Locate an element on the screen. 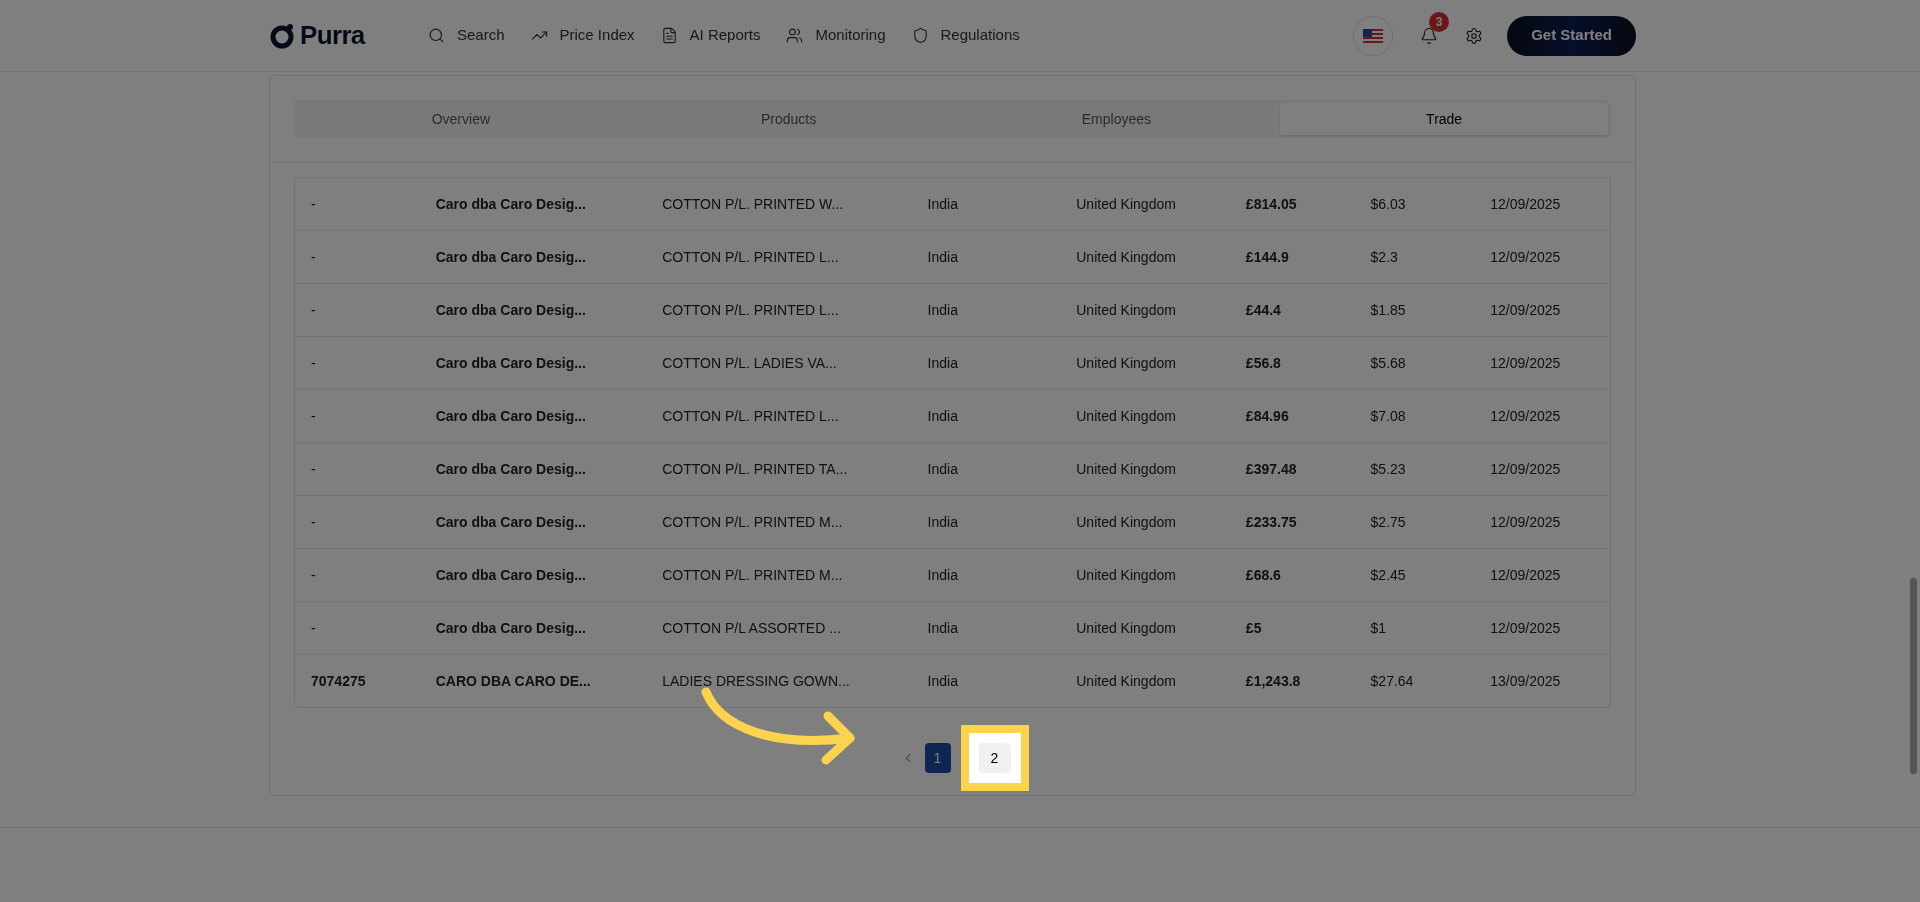 Image resolution: width=1920 pixels, height=902 pixels. table-cell-text: $2.75 is located at coordinates (1388, 522).